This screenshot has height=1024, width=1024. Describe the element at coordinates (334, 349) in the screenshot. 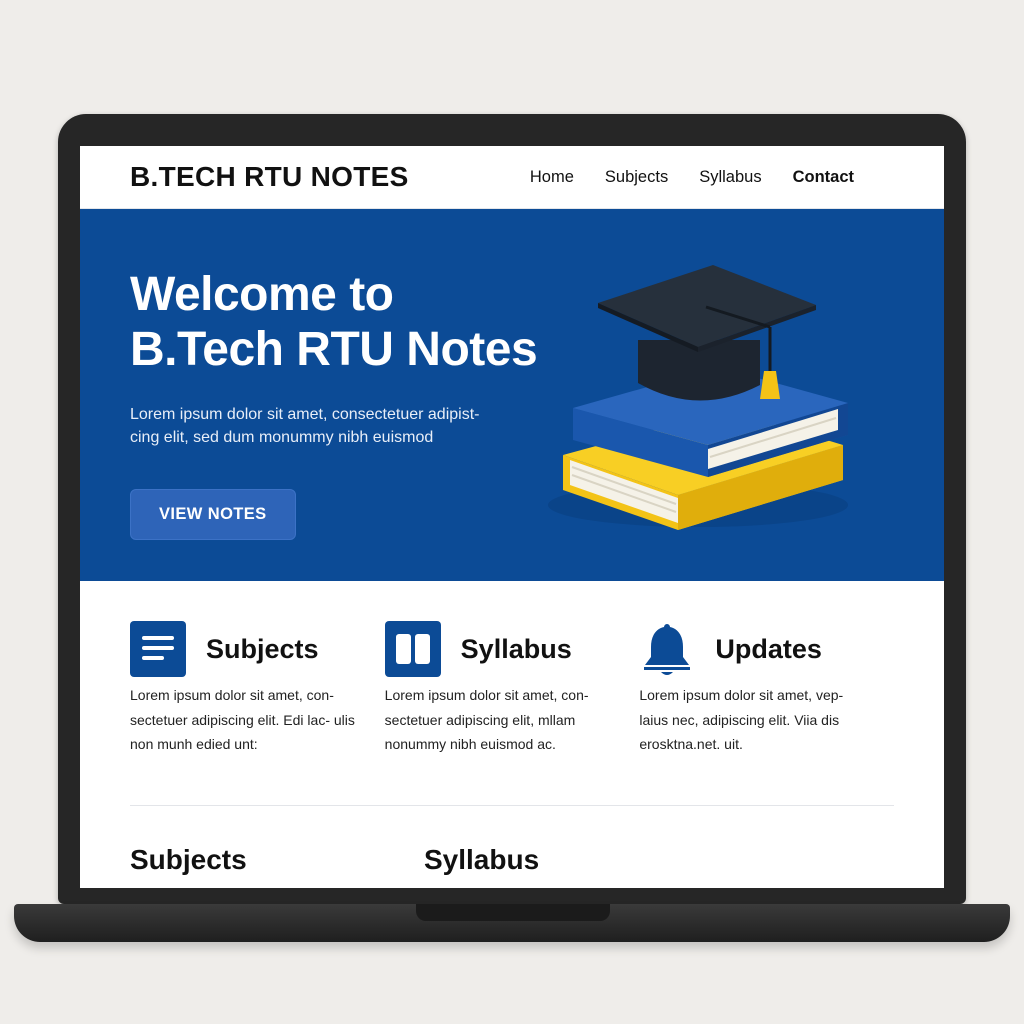

I see `hero-title-line2: B.Tech RTU Notes` at that location.